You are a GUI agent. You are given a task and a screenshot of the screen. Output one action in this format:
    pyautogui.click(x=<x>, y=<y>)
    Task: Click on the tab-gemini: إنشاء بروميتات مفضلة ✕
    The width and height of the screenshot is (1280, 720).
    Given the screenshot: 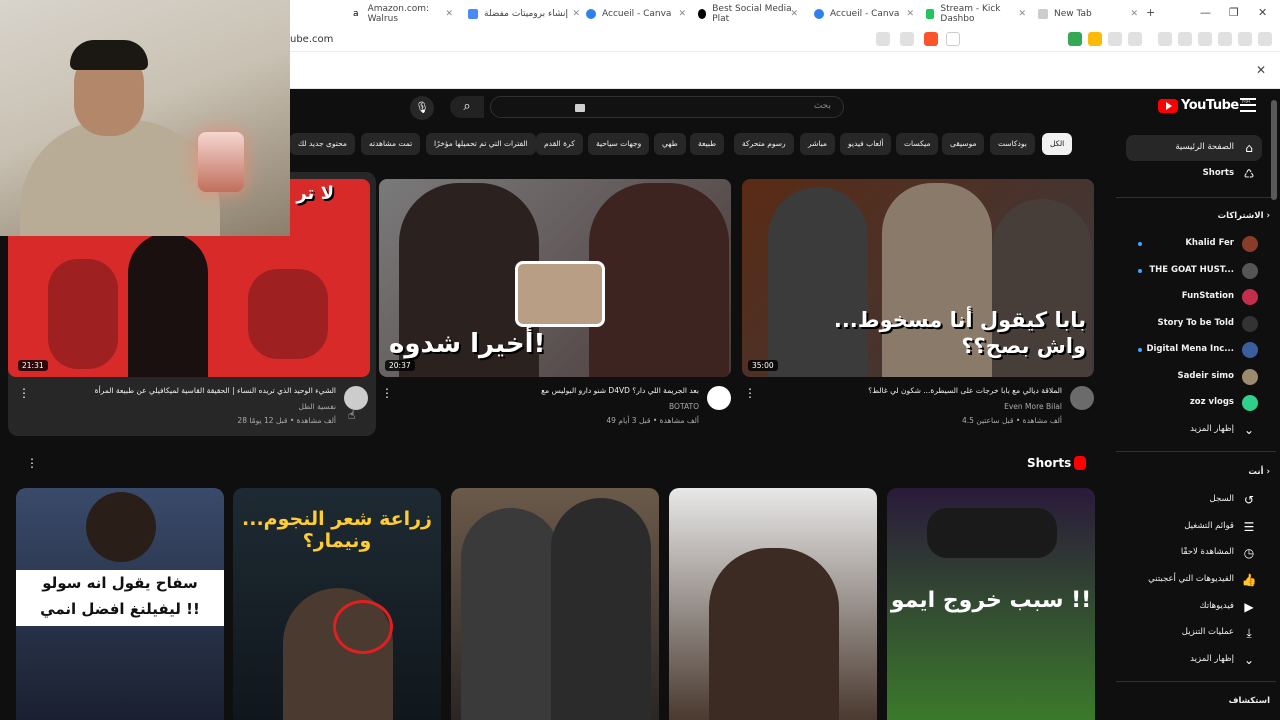 What is the action you would take?
    pyautogui.click(x=522, y=14)
    